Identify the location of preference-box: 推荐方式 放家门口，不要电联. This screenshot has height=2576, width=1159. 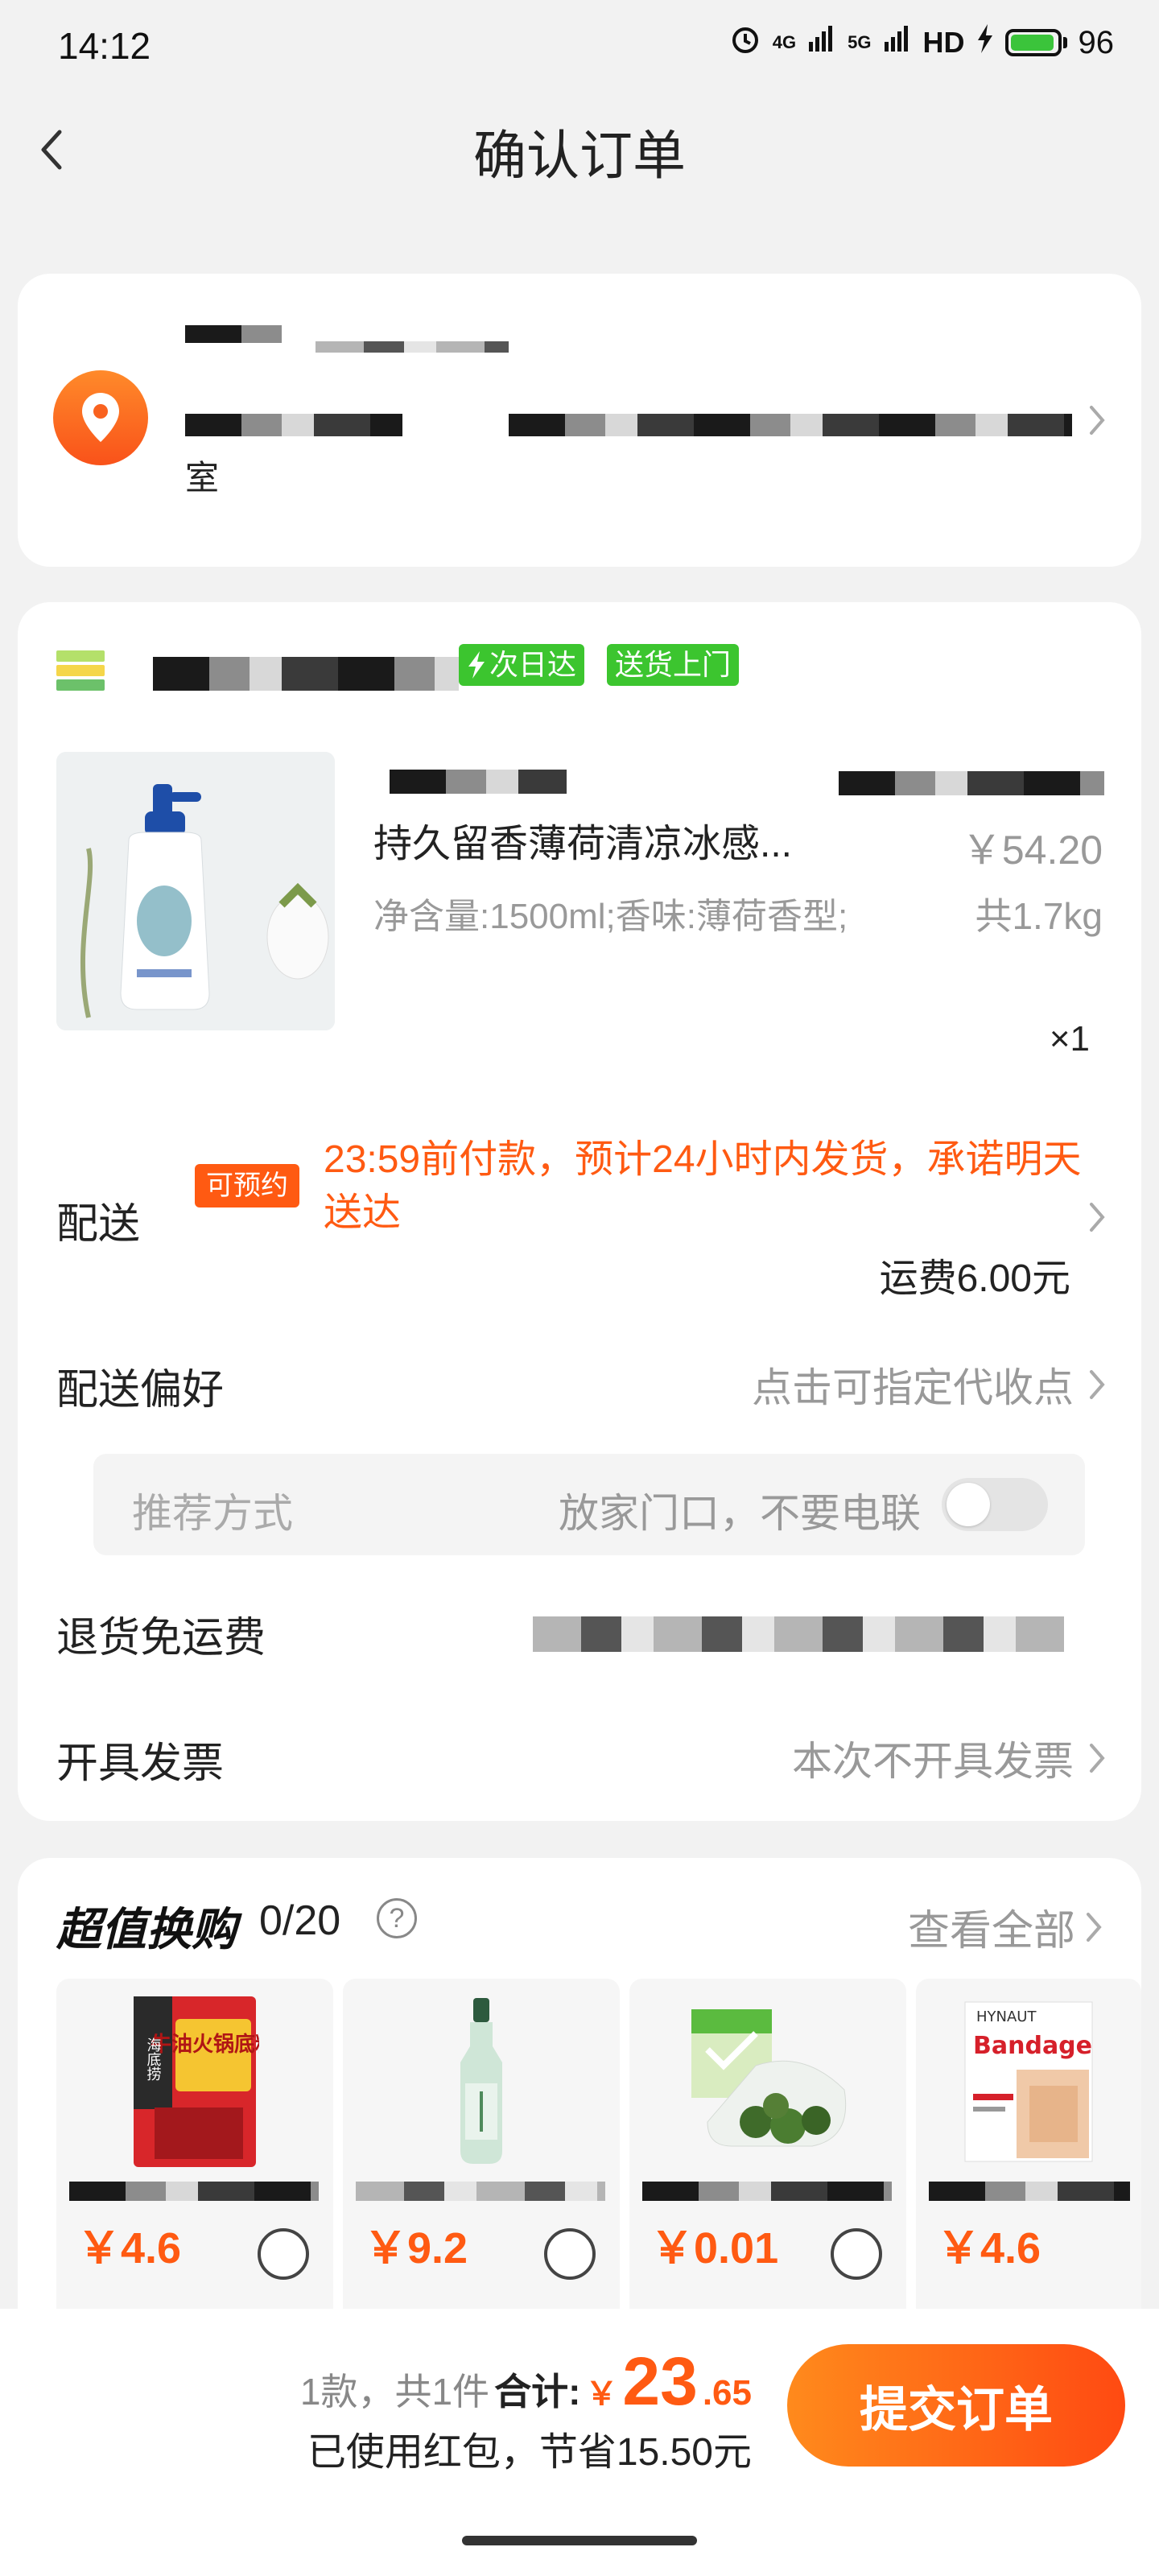
(589, 1504).